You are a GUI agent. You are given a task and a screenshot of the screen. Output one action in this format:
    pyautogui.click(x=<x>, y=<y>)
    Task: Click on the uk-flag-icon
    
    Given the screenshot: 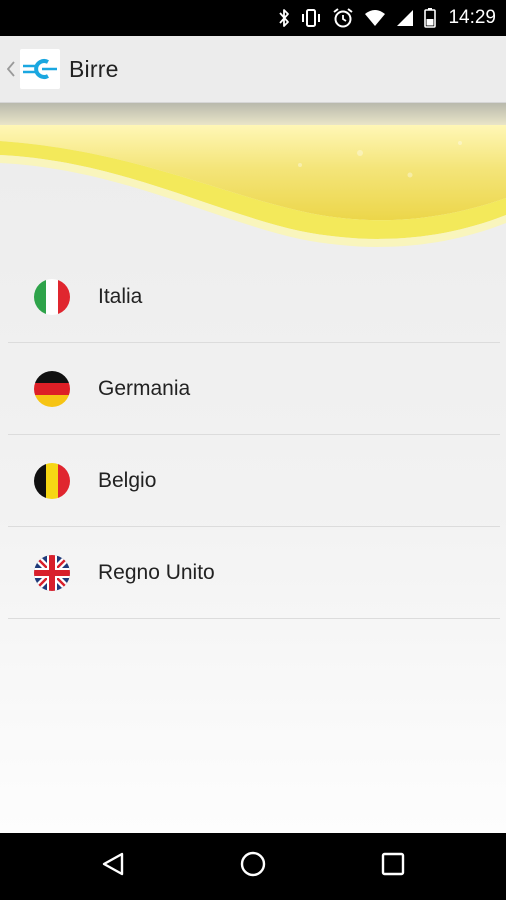 What is the action you would take?
    pyautogui.click(x=52, y=572)
    